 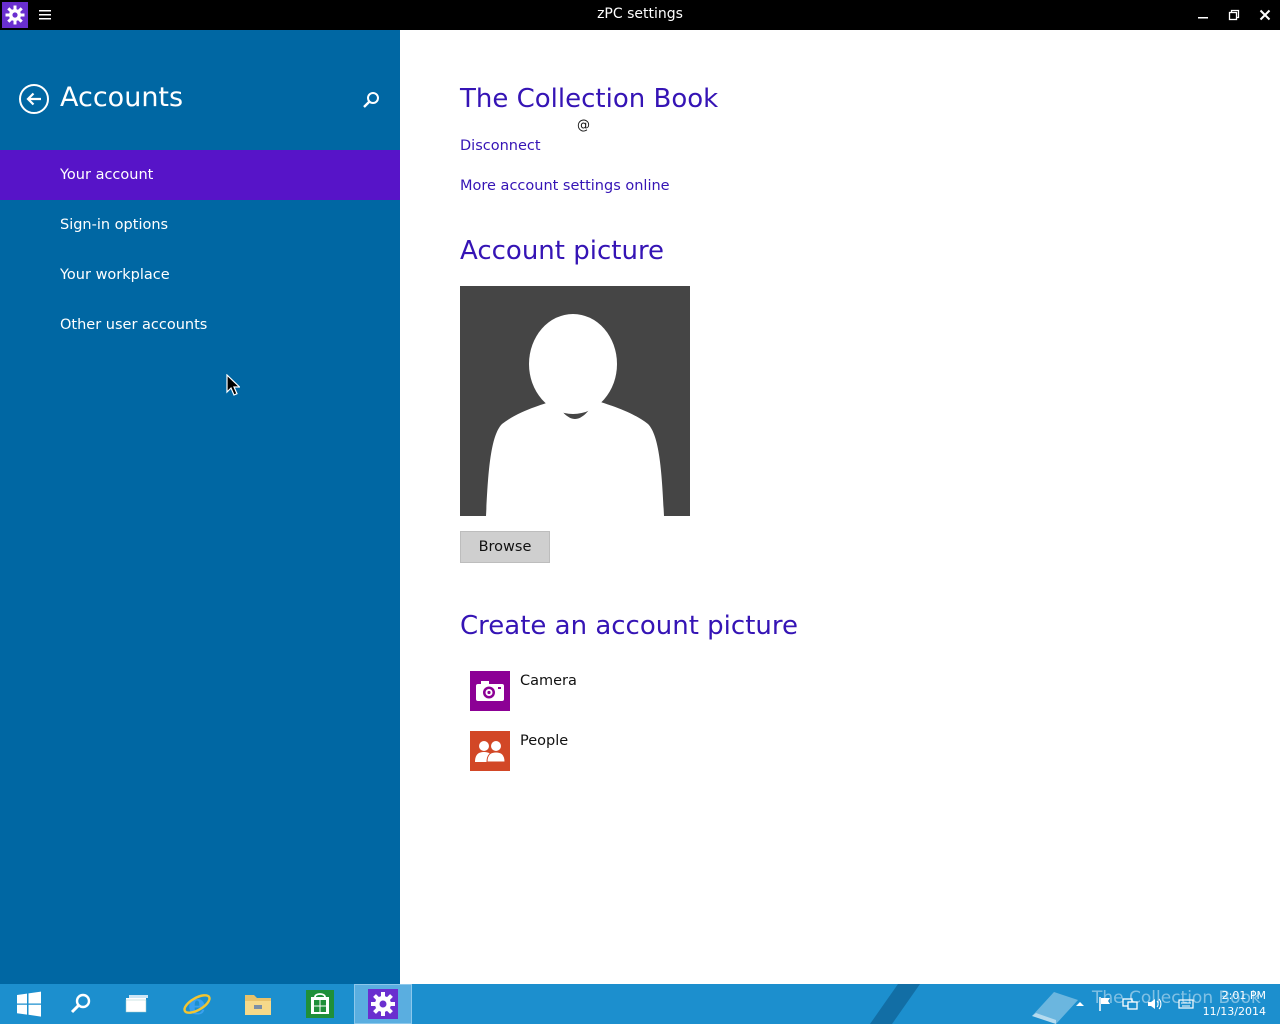 What do you see at coordinates (620, 751) in the screenshot?
I see `people-app-item: People` at bounding box center [620, 751].